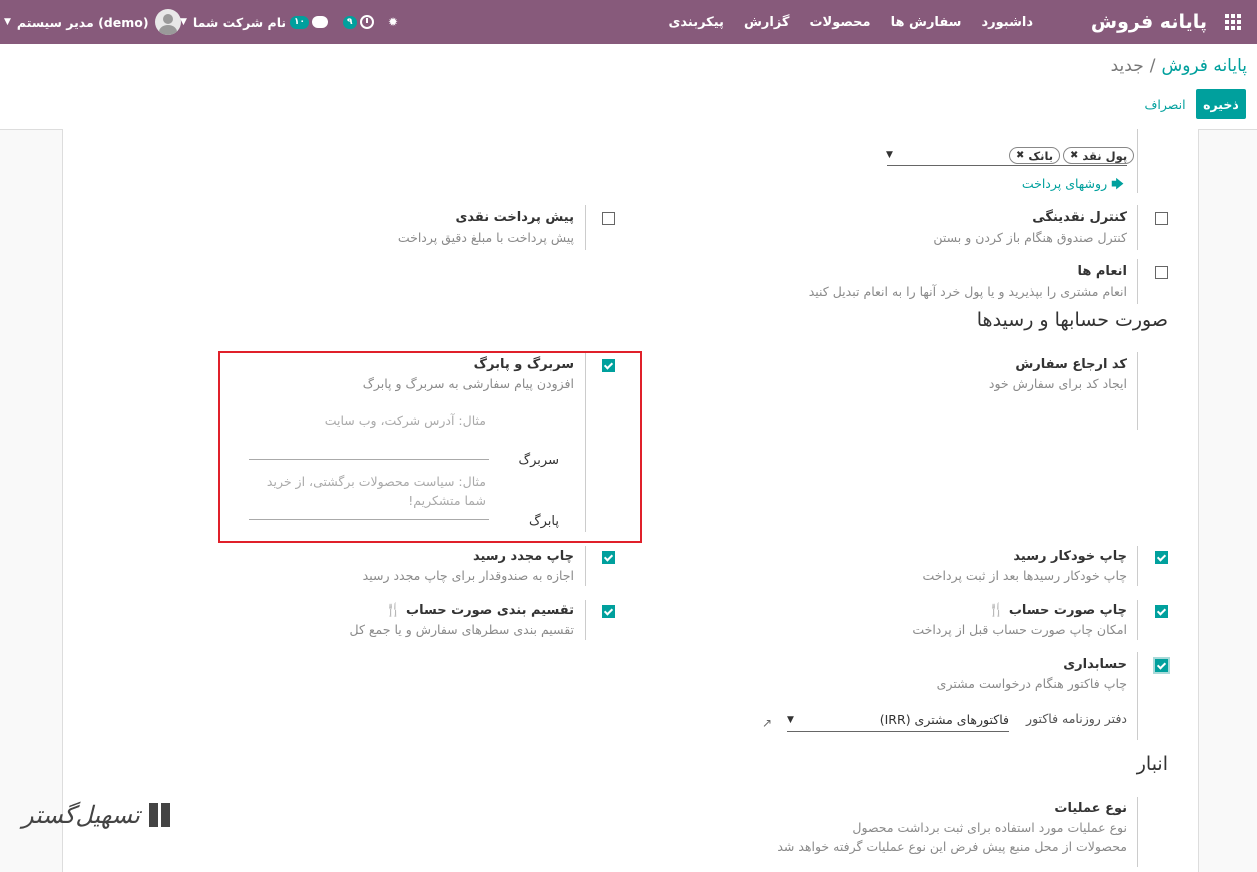 The image size is (1257, 872). I want to click on bill-print-desc: امکان چاپ صورت حساب قبل از پرداخت, so click(1019, 629).